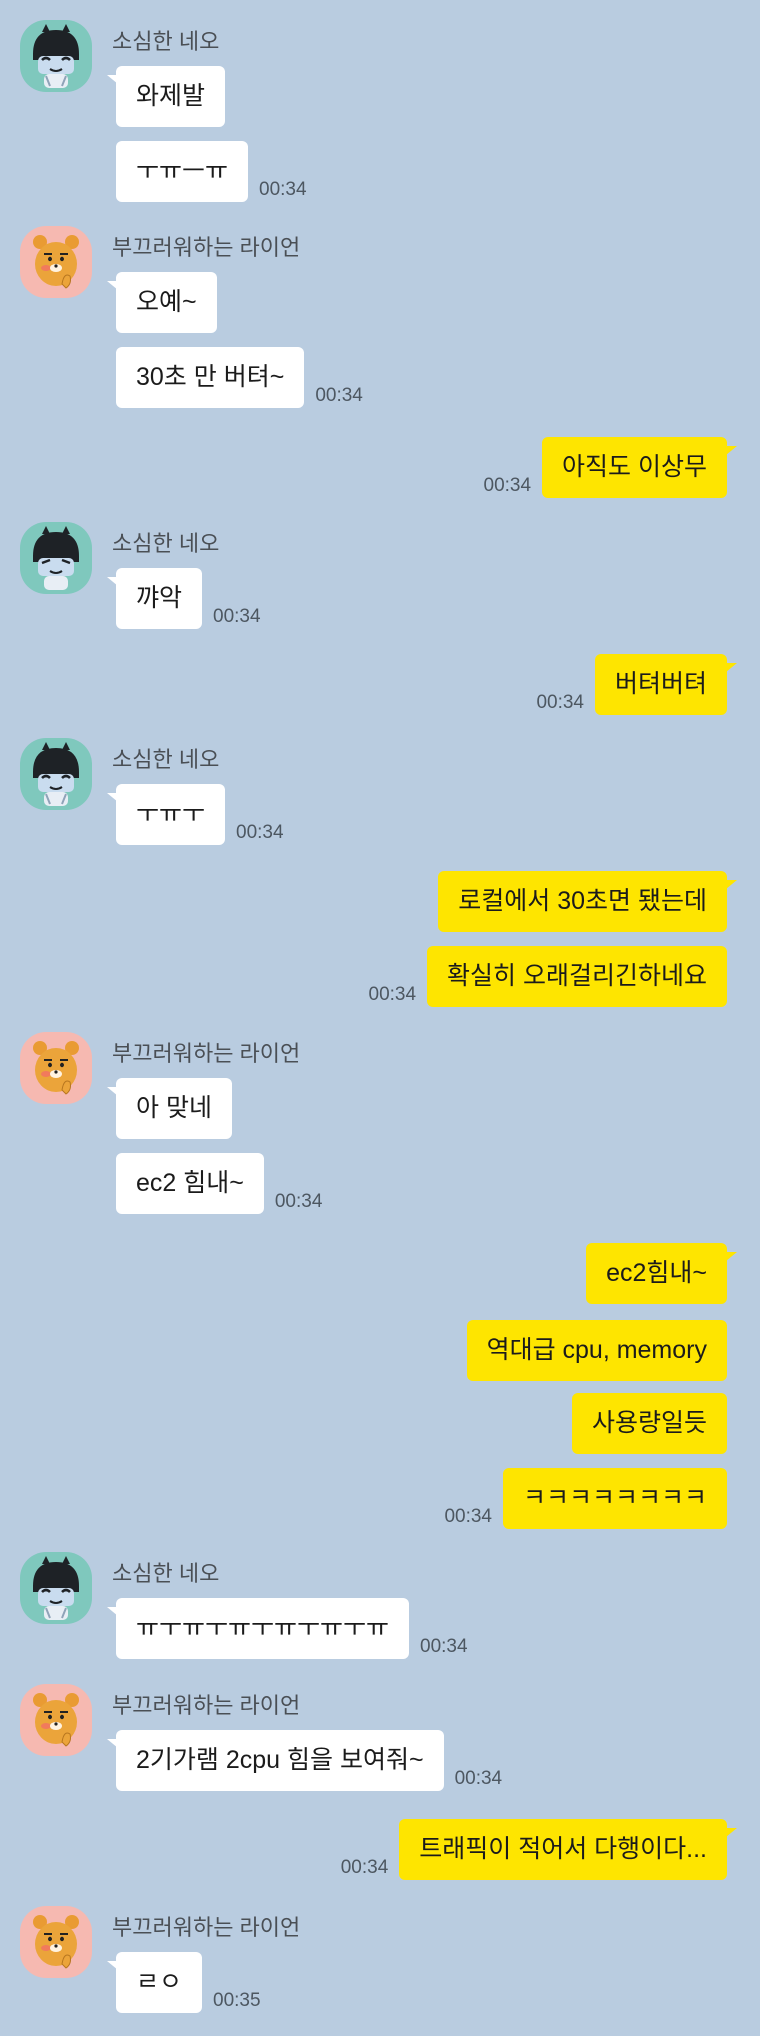  What do you see at coordinates (210, 377) in the screenshot?
I see `message-bubble: 30초 만 버텨~` at bounding box center [210, 377].